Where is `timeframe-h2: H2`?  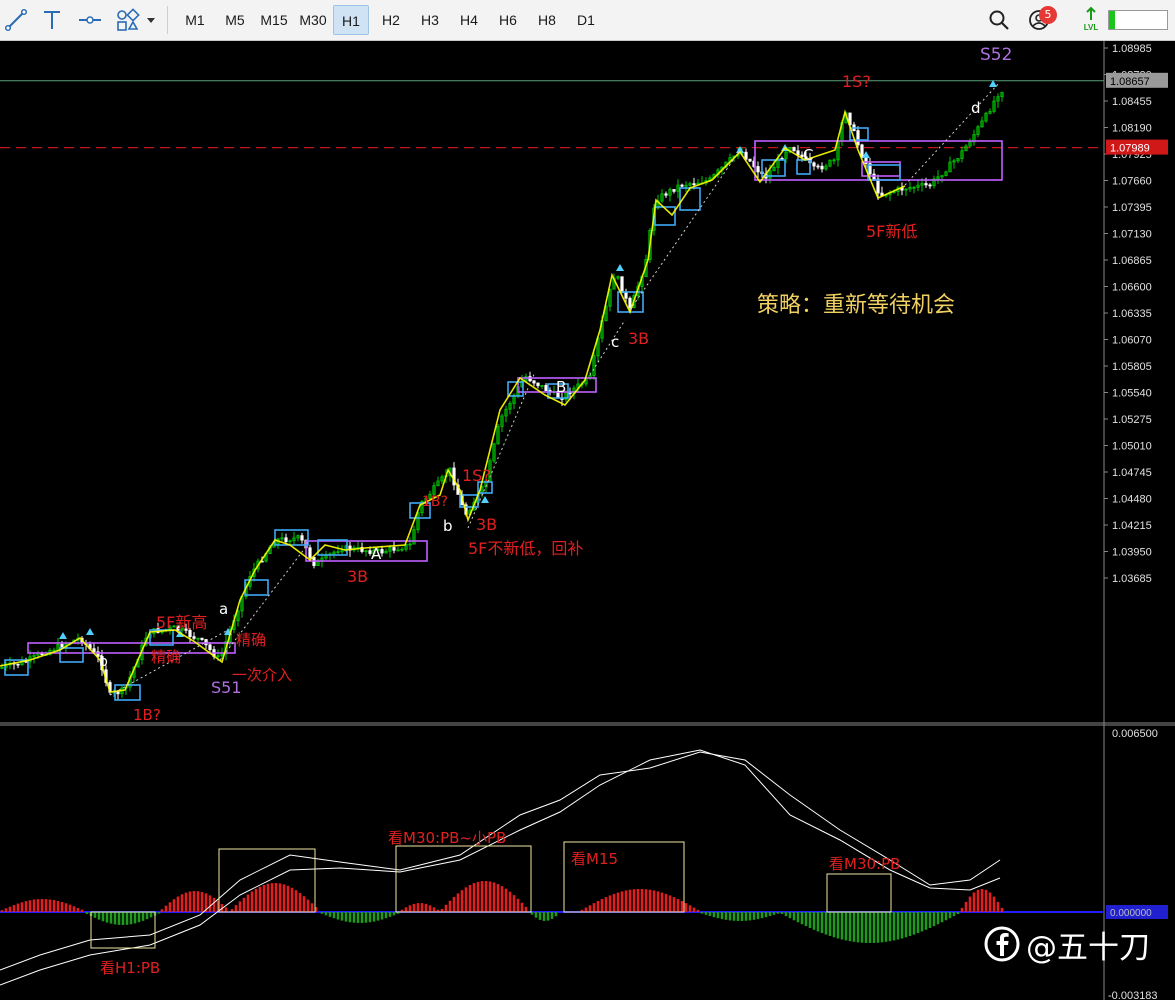 timeframe-h2: H2 is located at coordinates (391, 20).